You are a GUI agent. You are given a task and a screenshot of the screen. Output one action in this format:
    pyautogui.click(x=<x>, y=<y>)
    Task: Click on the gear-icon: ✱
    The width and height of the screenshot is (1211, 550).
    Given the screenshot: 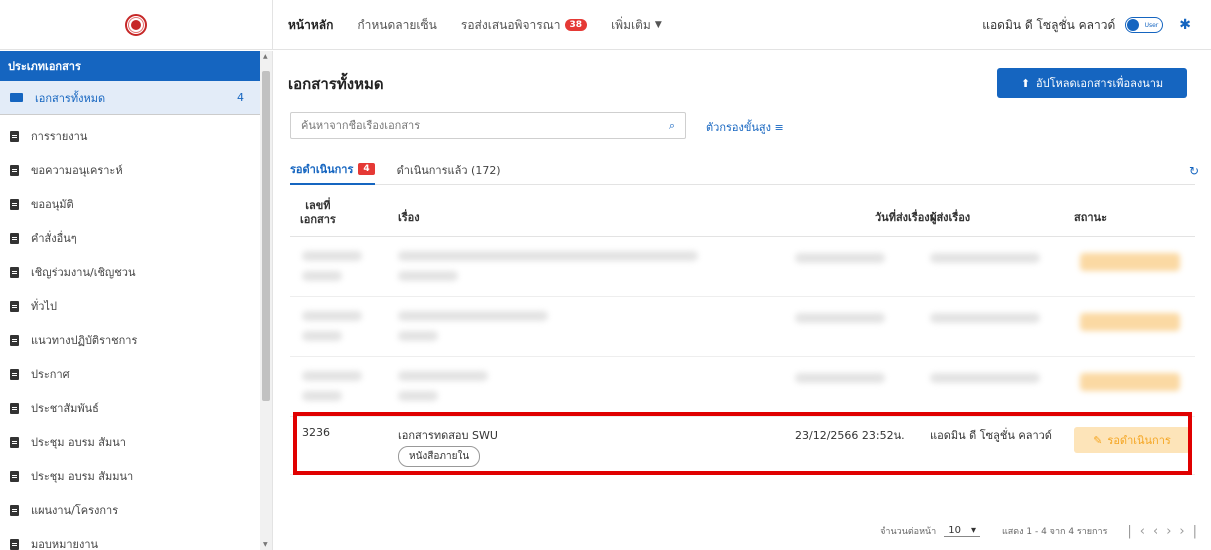 What is the action you would take?
    pyautogui.click(x=1185, y=25)
    